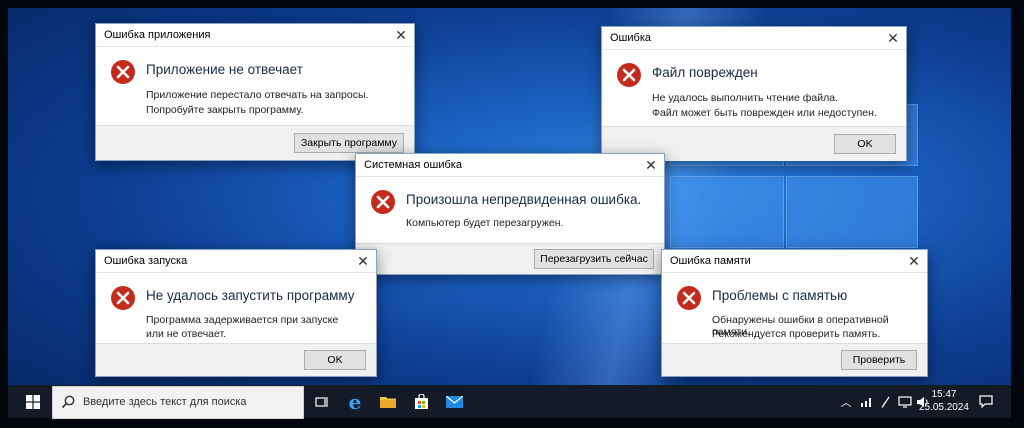 The width and height of the screenshot is (1024, 428). I want to click on dialog-heading: Проблемы с памятью, so click(780, 295).